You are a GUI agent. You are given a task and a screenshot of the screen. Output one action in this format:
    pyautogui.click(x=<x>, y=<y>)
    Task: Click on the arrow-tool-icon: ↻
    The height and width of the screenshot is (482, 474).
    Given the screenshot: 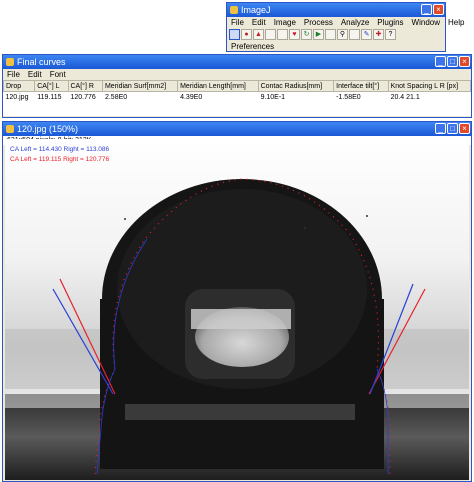 What is the action you would take?
    pyautogui.click(x=306, y=34)
    